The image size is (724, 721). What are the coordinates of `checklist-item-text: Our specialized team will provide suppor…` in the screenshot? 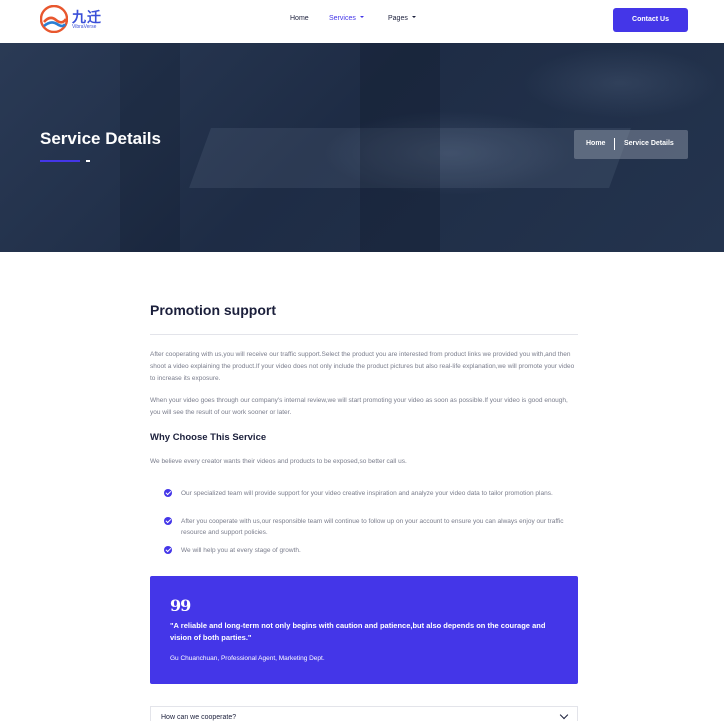 It's located at (367, 493).